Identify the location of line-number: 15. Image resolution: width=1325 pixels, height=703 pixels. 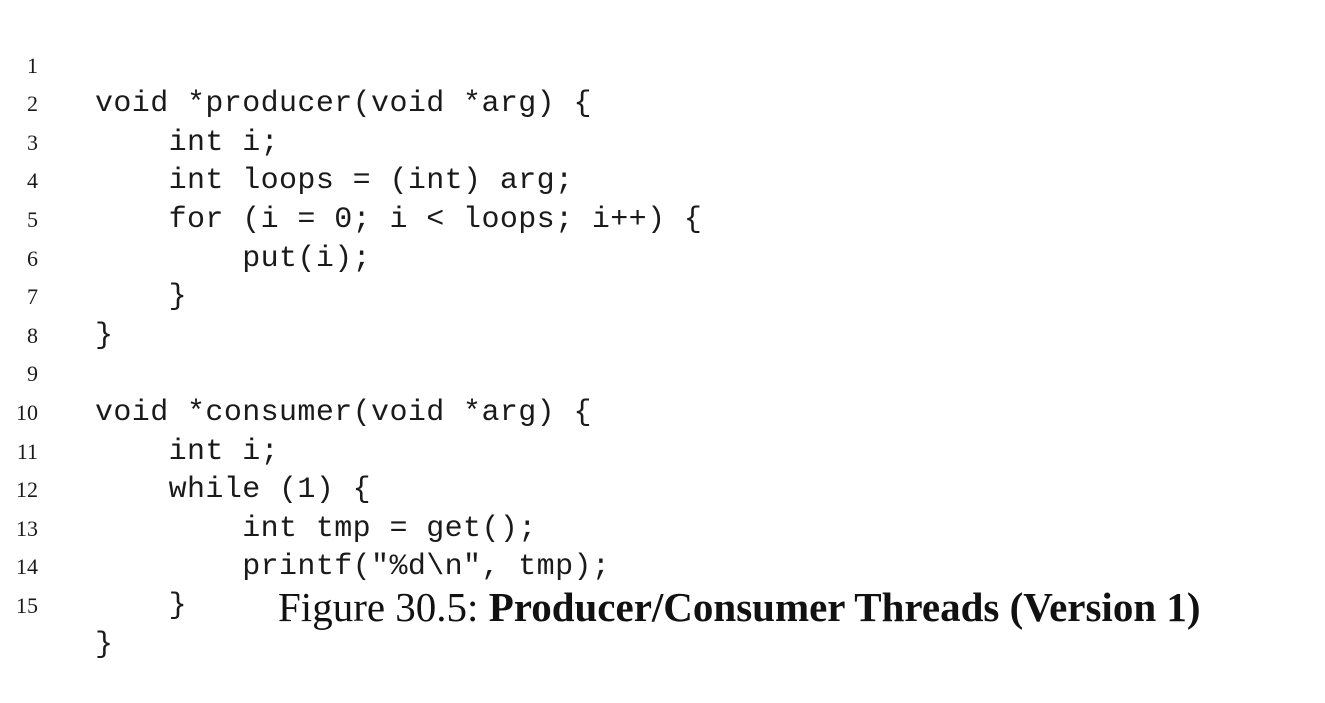
(27, 605).